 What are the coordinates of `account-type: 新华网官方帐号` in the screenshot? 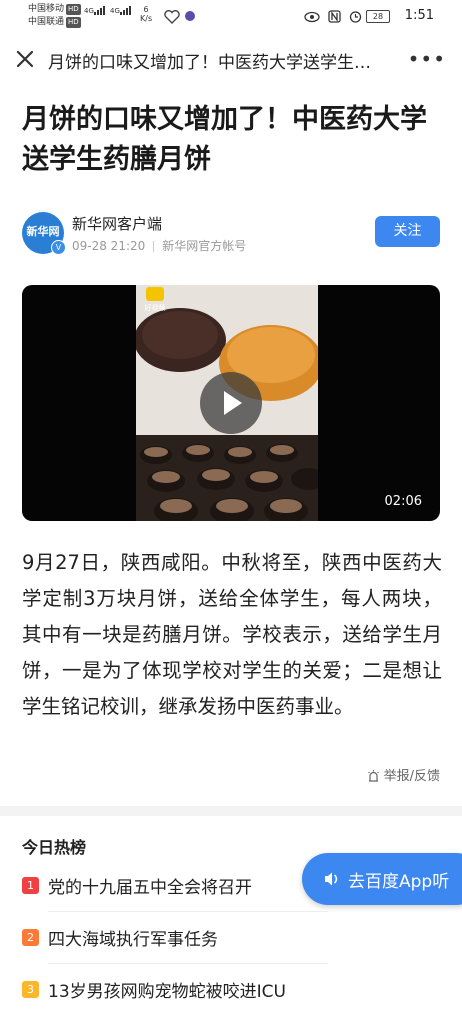 It's located at (204, 246).